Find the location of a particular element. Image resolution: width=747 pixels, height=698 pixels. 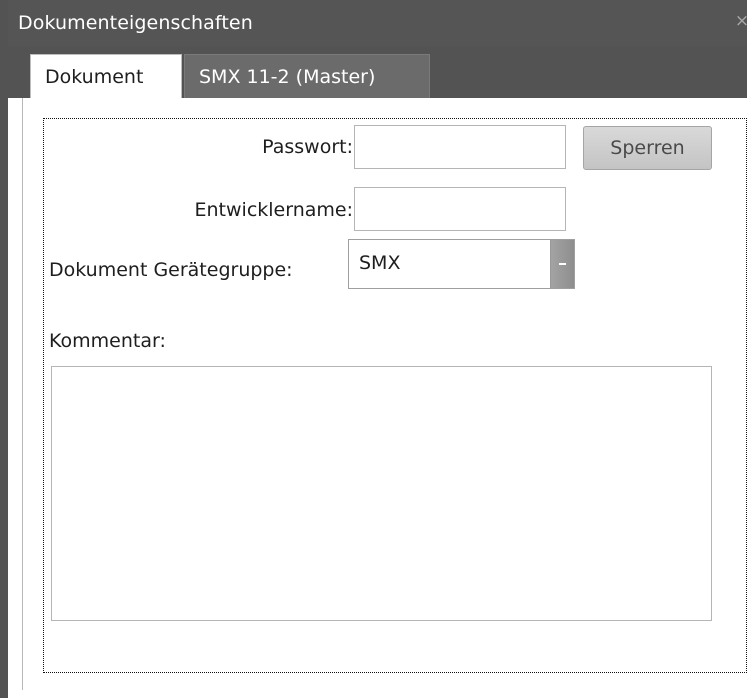

comment-label: Kommentar: is located at coordinates (107, 341).